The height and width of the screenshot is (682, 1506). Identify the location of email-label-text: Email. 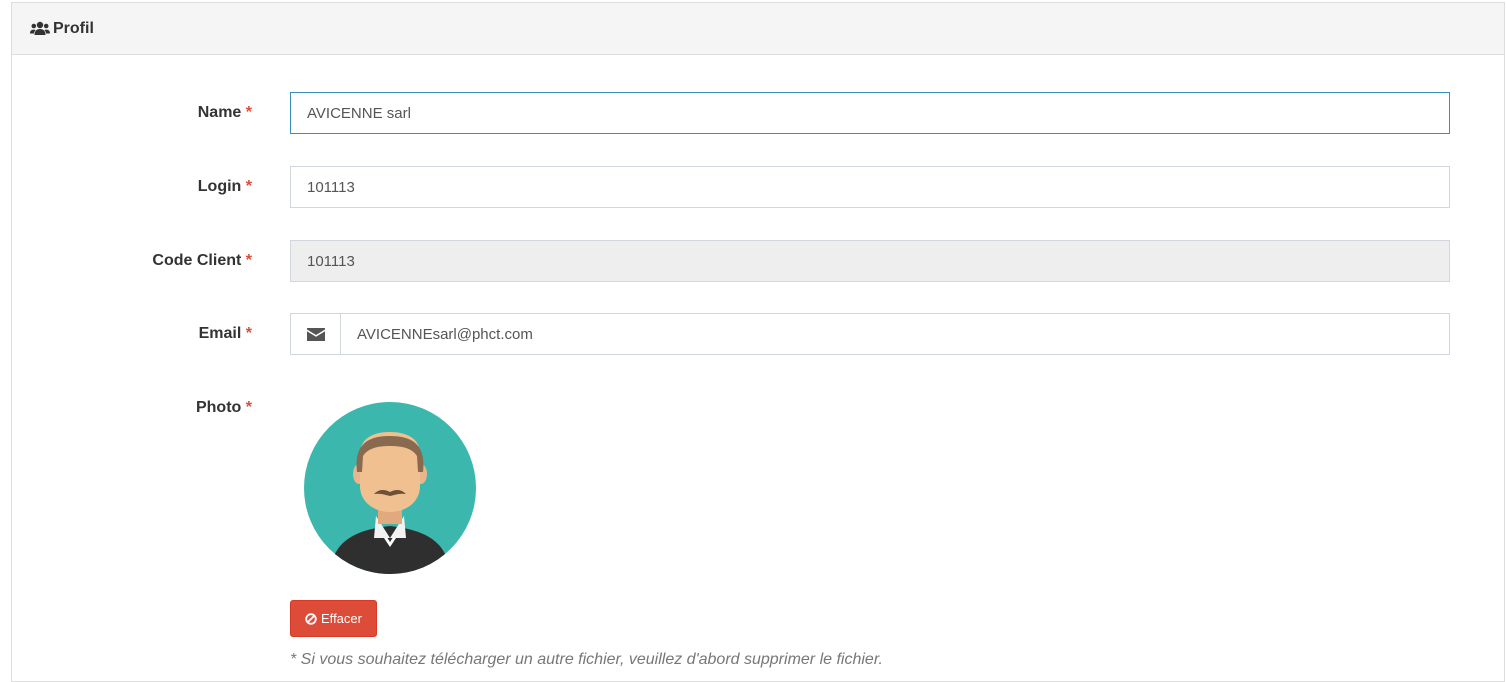
(220, 333).